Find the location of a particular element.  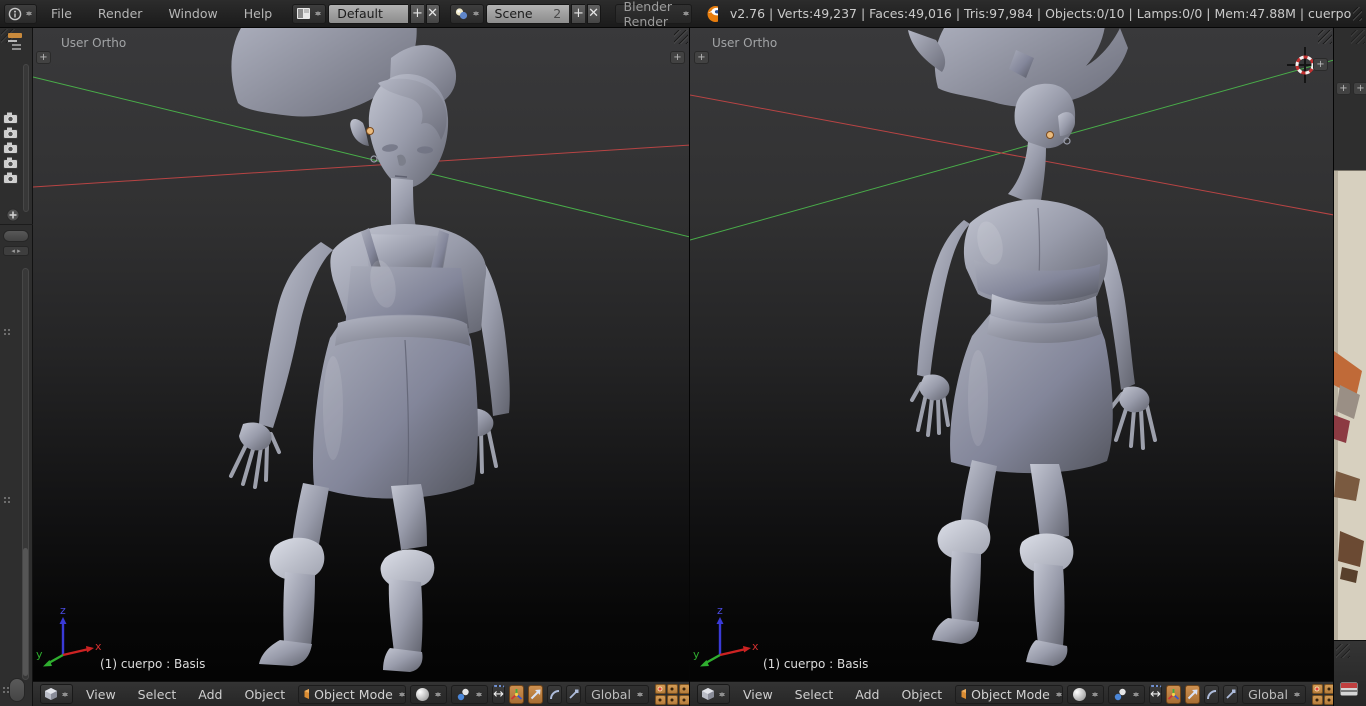

menu-window: Window is located at coordinates (192, 13).